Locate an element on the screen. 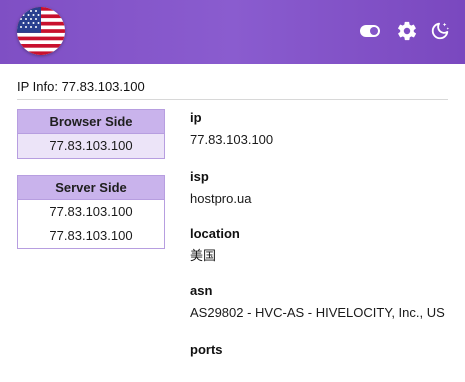  detail-value is located at coordinates (206, 372).